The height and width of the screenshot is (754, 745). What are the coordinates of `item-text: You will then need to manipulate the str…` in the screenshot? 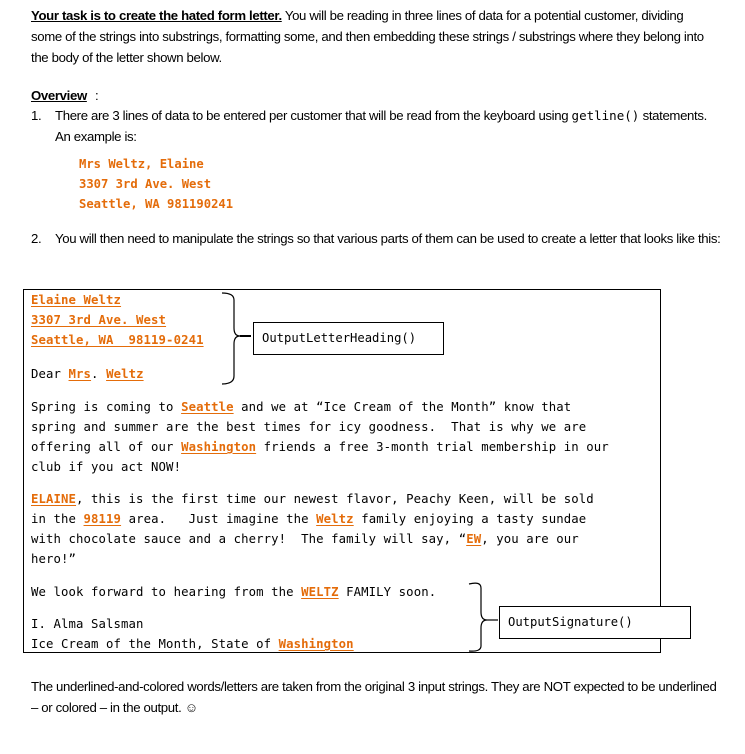 It's located at (388, 238).